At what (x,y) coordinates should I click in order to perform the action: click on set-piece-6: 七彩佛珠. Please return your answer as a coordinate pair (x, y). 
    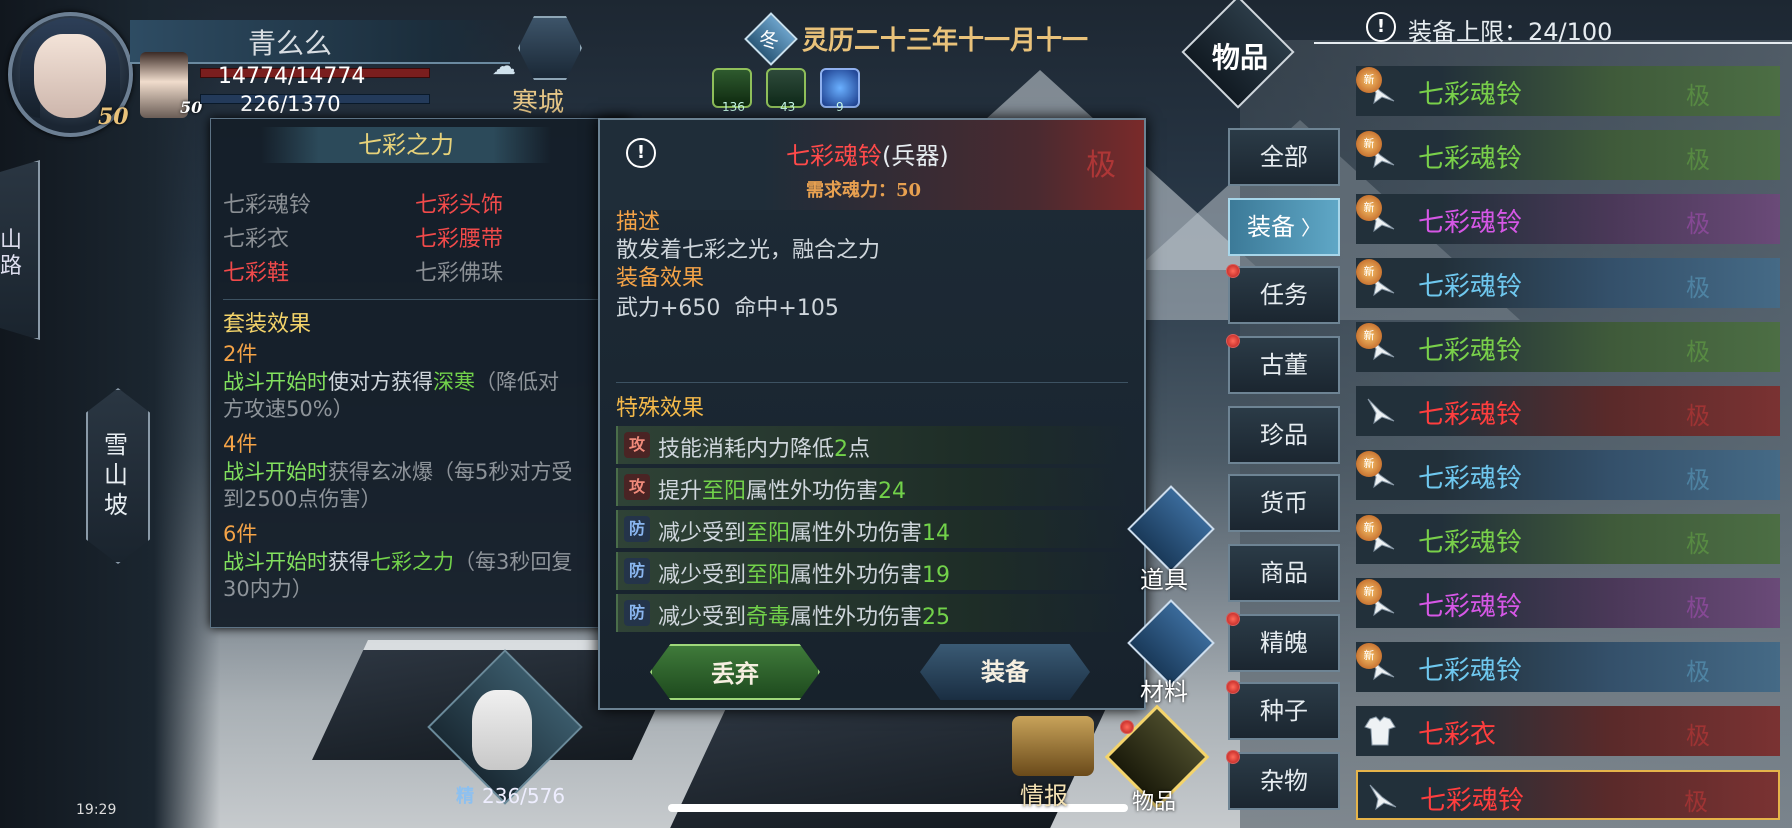
    Looking at the image, I should click on (459, 273).